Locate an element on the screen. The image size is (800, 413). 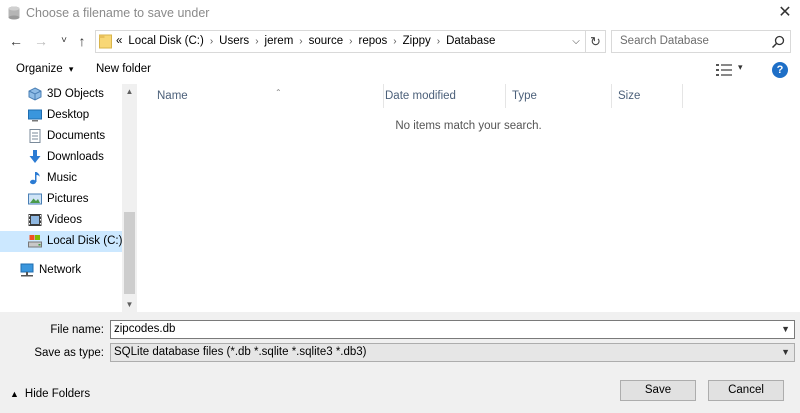
search-placeholder: Search Database is located at coordinates (664, 41).